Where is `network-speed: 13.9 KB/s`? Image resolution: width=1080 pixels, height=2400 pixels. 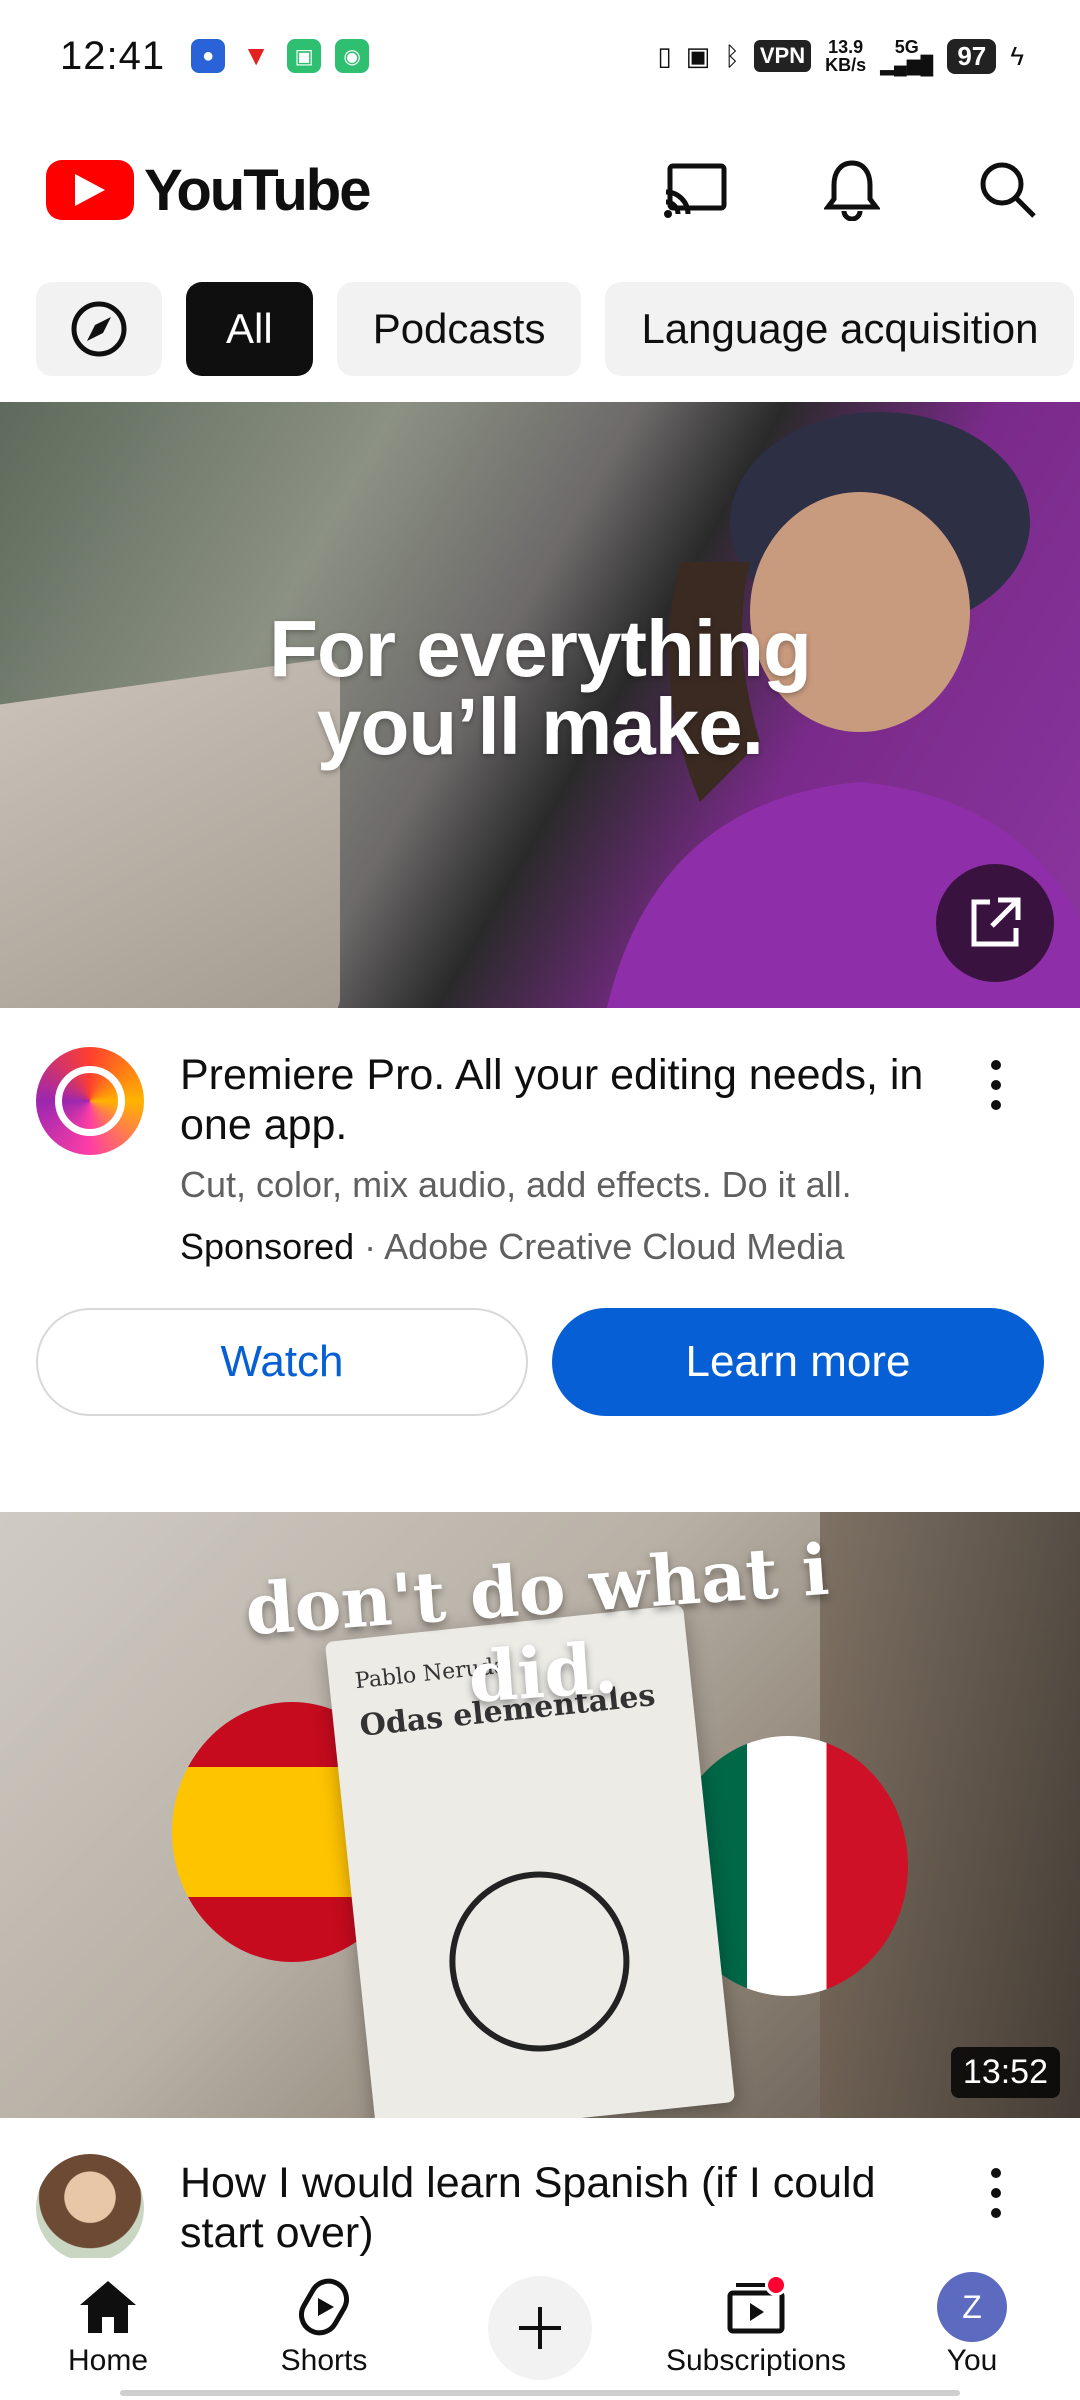 network-speed: 13.9 KB/s is located at coordinates (845, 56).